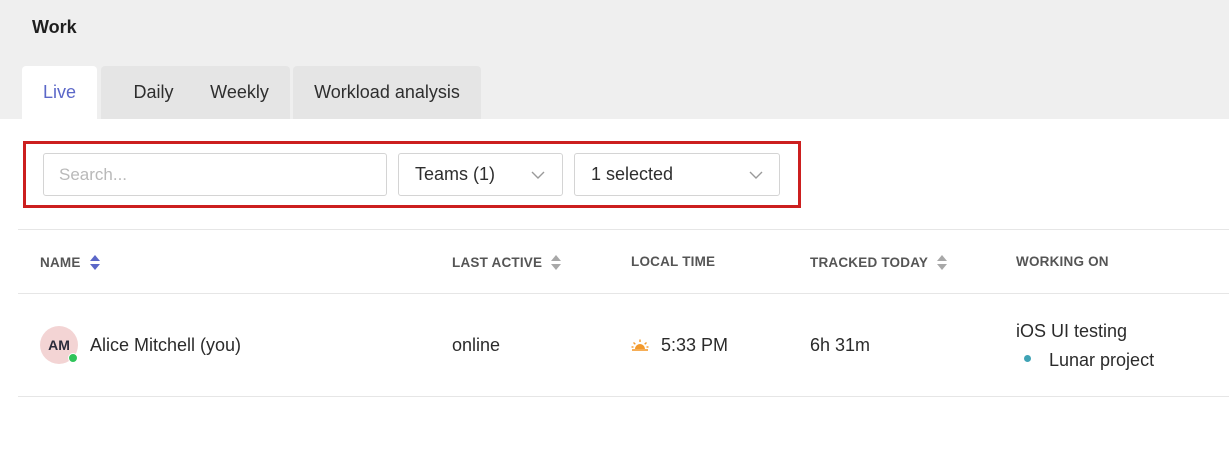  I want to click on column-header-working-on: WORKING ON, so click(1062, 261).